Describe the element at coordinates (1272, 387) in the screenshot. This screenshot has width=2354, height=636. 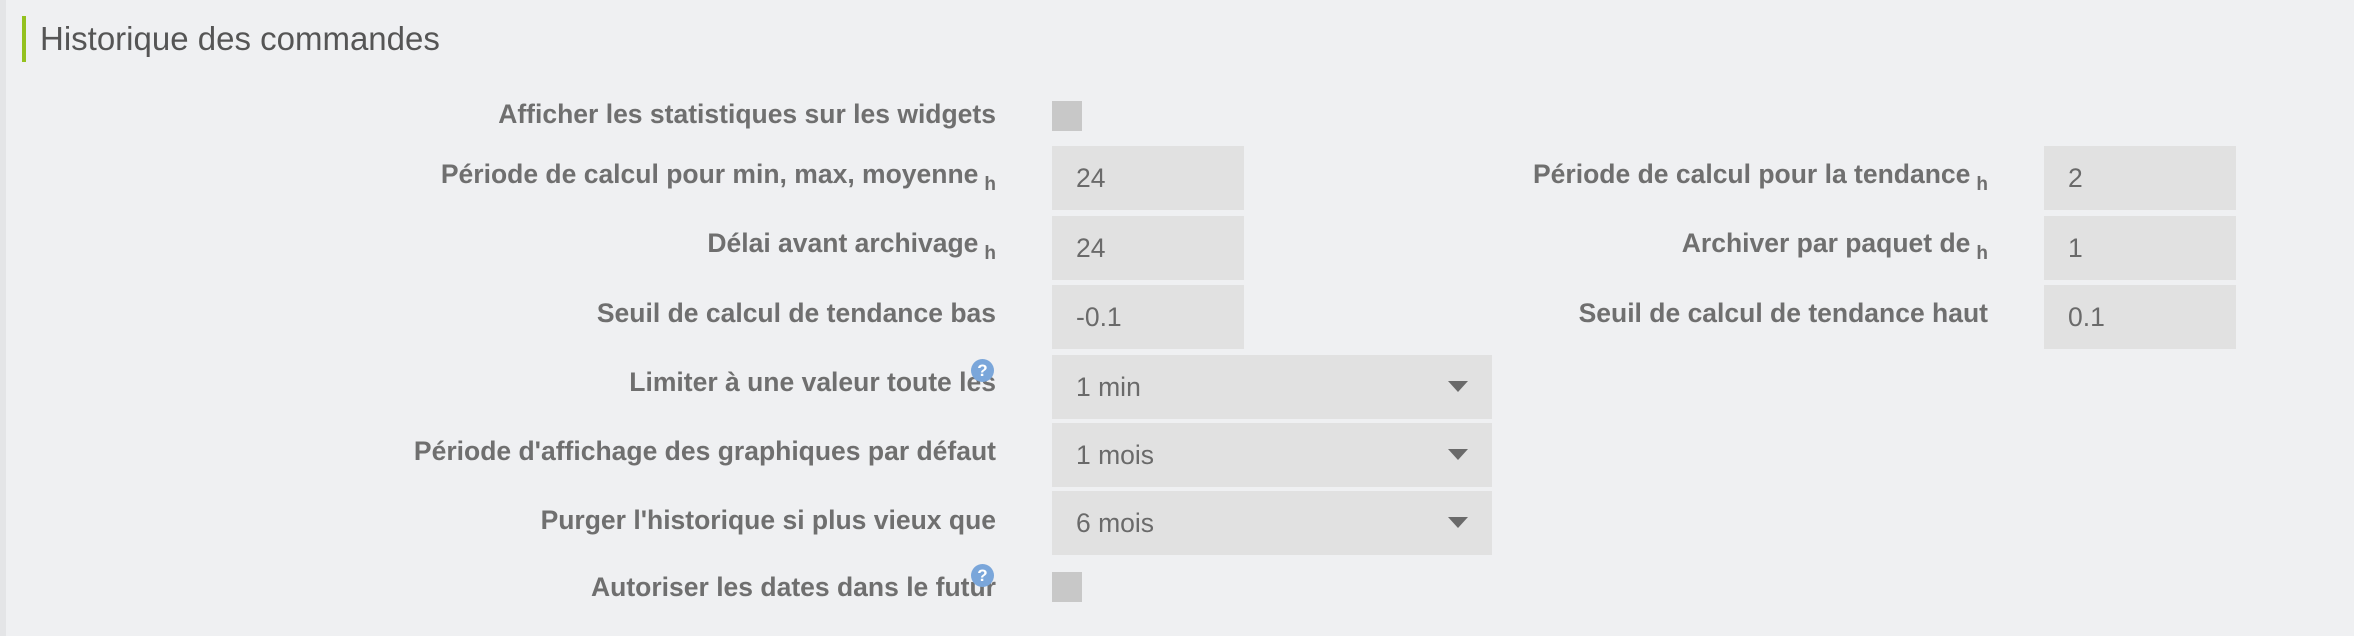
I see `limit-value-select: 1 min` at that location.